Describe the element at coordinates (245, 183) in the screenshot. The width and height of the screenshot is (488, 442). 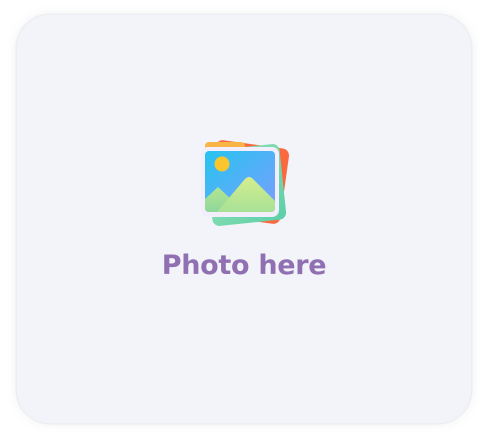
I see `photo-stack-icon` at that location.